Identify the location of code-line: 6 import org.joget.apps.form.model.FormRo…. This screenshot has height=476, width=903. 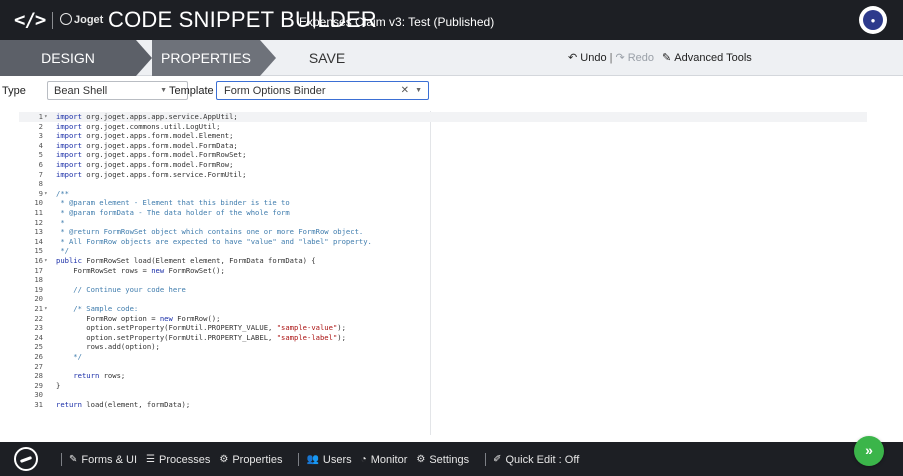
(443, 165).